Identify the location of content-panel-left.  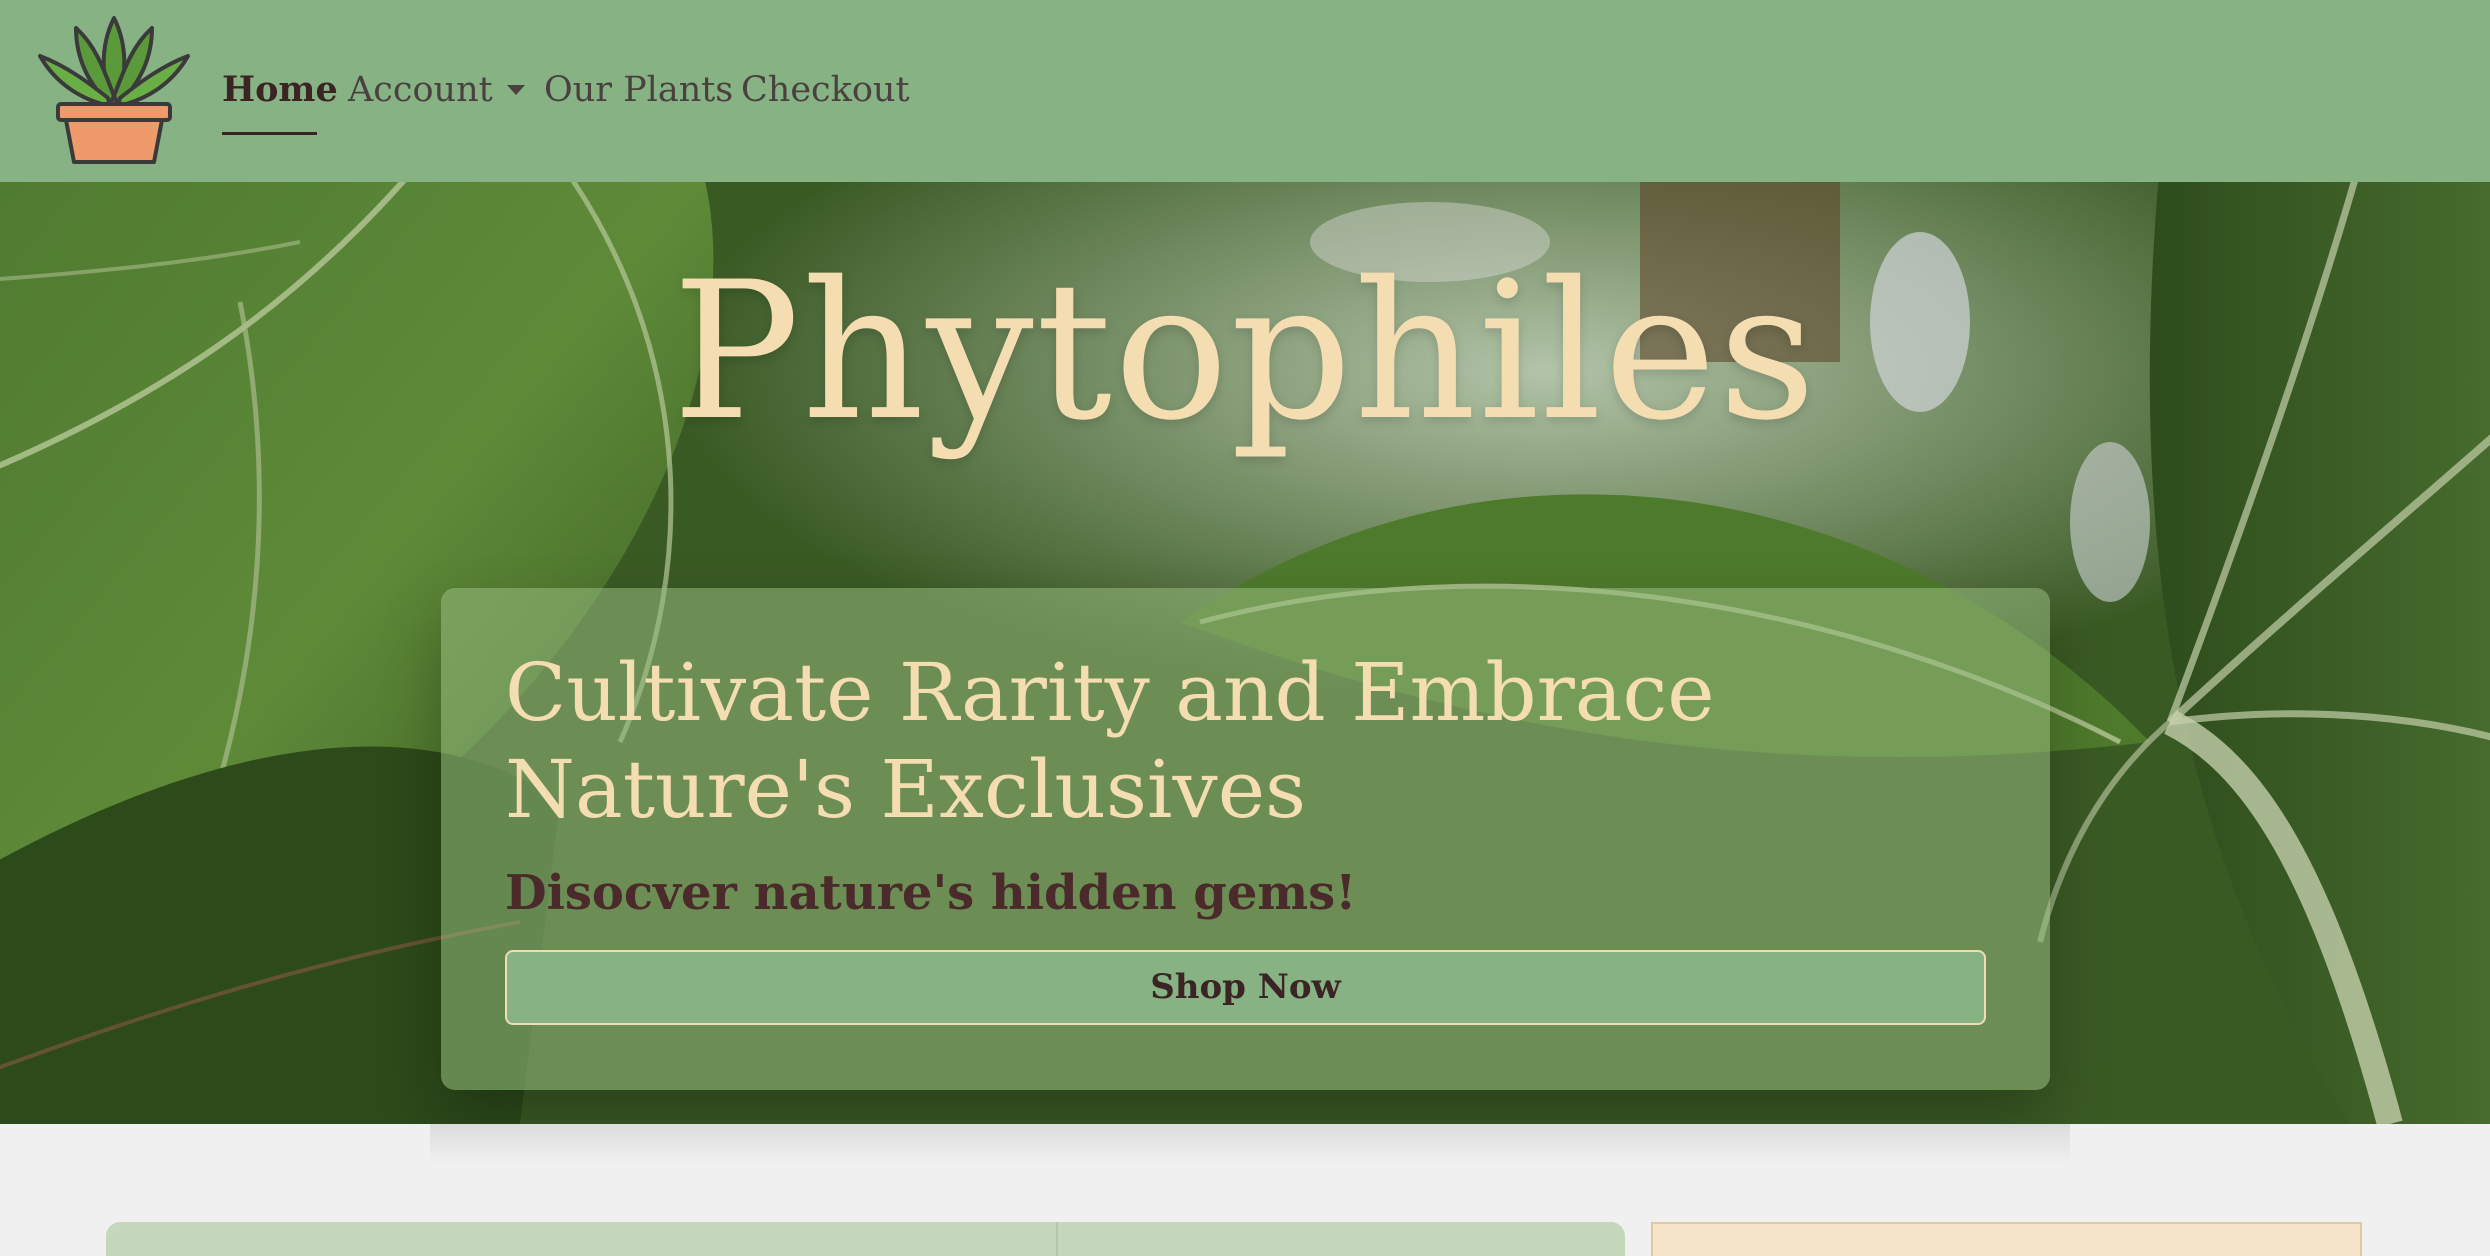
(865, 1239).